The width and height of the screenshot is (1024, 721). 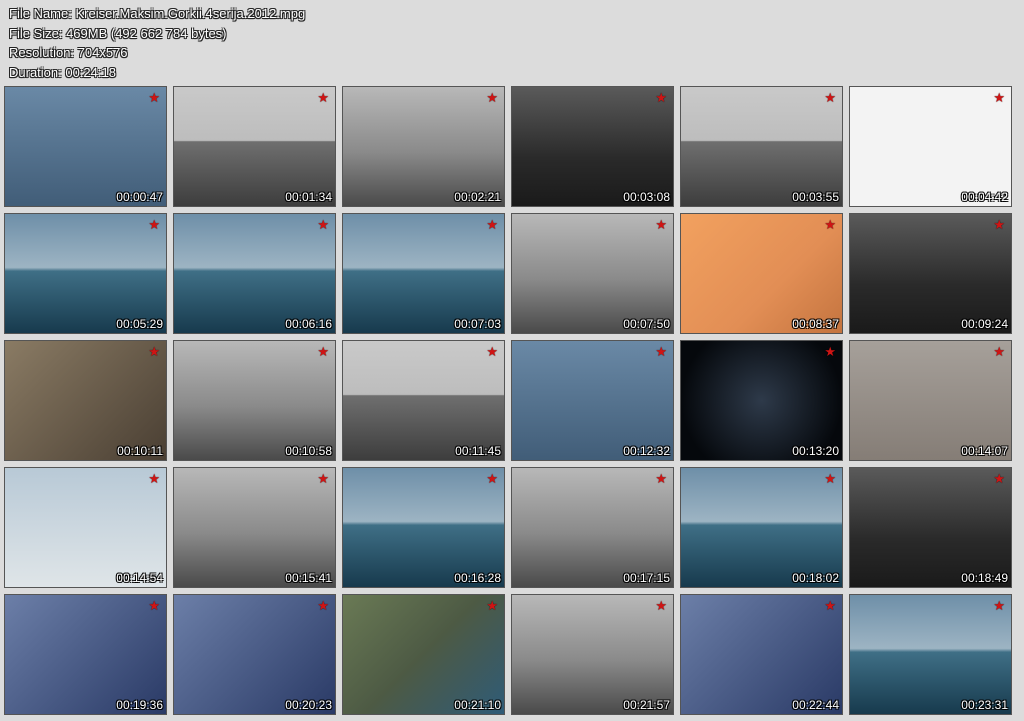 I want to click on timestamp: 00:10:11, so click(x=140, y=451).